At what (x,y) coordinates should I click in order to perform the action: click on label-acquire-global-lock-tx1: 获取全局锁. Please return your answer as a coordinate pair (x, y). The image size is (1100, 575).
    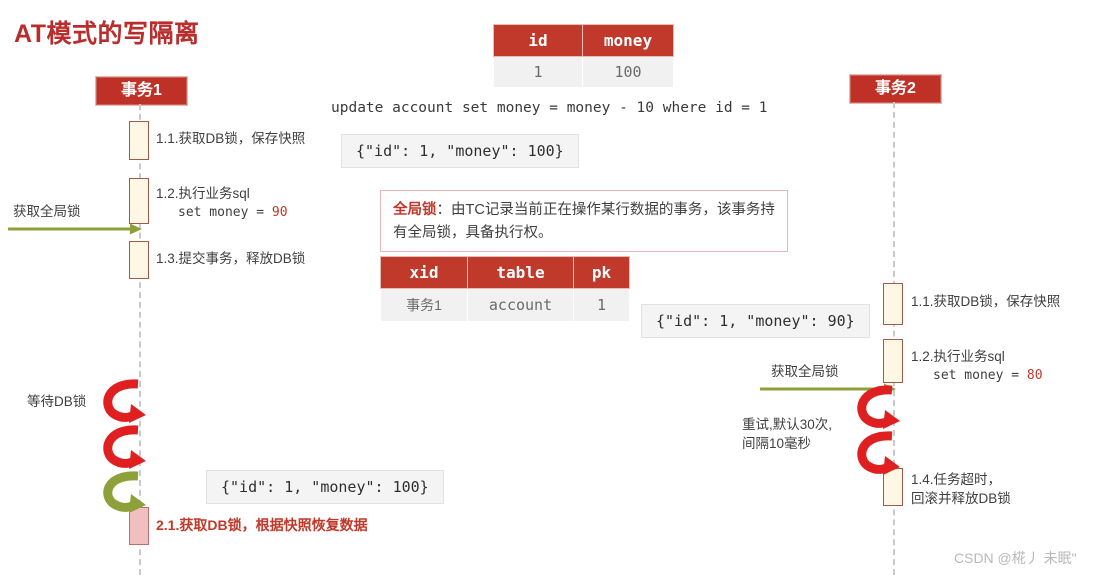
    Looking at the image, I should click on (47, 211).